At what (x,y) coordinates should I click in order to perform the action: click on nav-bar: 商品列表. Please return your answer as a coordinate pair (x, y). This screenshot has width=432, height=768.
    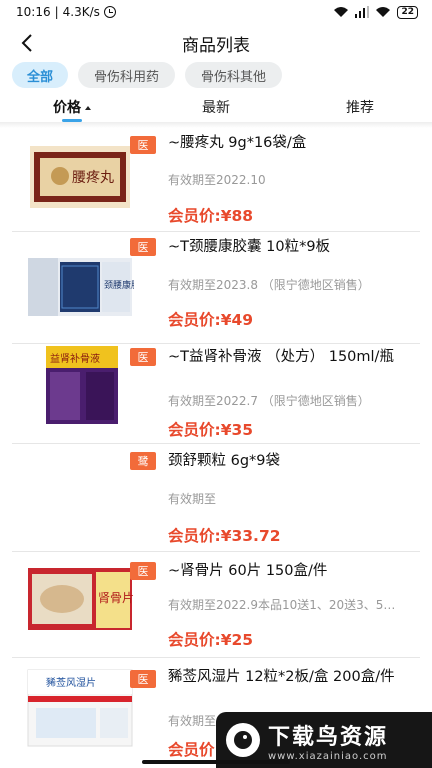
    Looking at the image, I should click on (216, 43).